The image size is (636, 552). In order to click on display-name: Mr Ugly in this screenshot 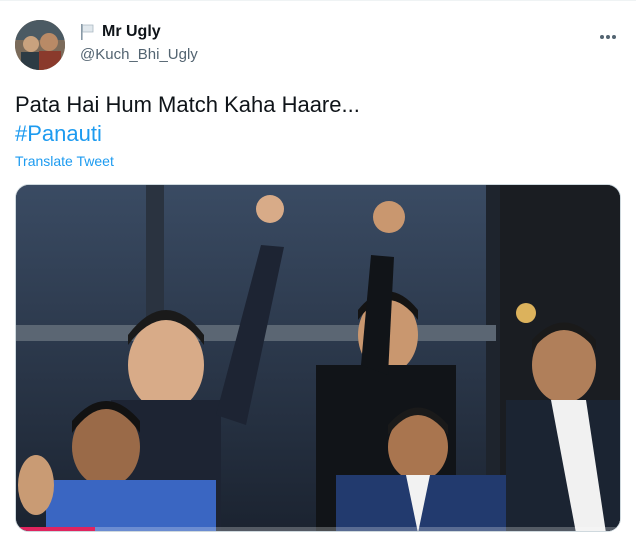, I will do `click(131, 32)`.